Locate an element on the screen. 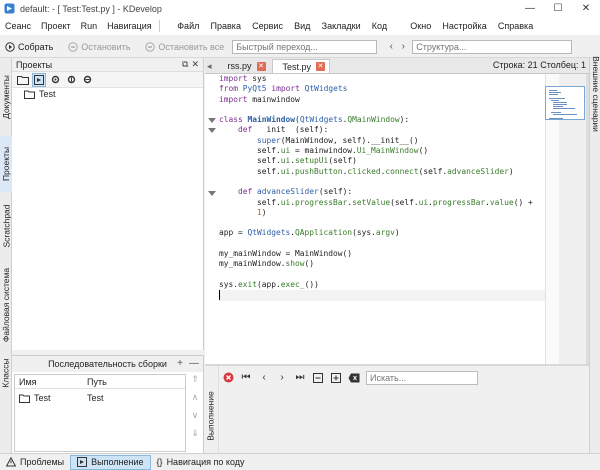  float-panel-icon: ⧉ is located at coordinates (185, 64).